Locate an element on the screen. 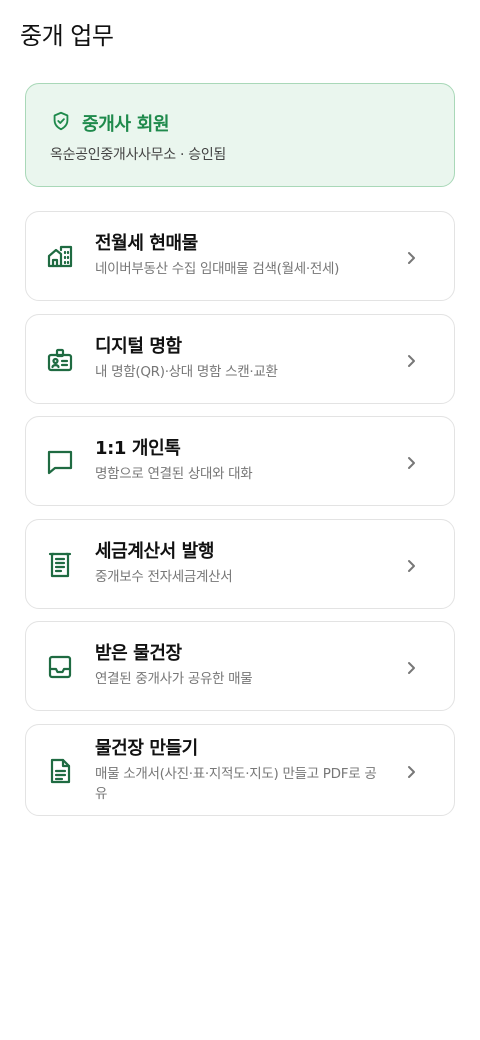 This screenshot has height=1040, width=480. menu-item-description: 연결된 중개사가 공유한 매물 is located at coordinates (174, 679).